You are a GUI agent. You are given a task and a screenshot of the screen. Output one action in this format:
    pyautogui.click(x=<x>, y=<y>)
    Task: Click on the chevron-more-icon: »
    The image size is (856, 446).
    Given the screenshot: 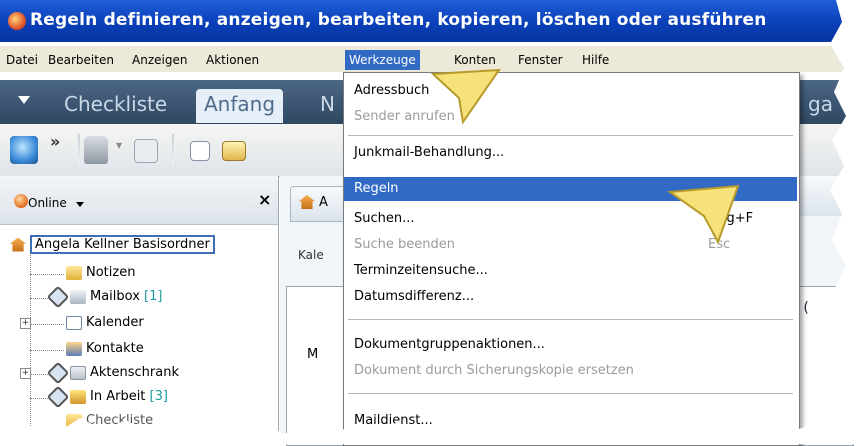 What is the action you would take?
    pyautogui.click(x=55, y=146)
    